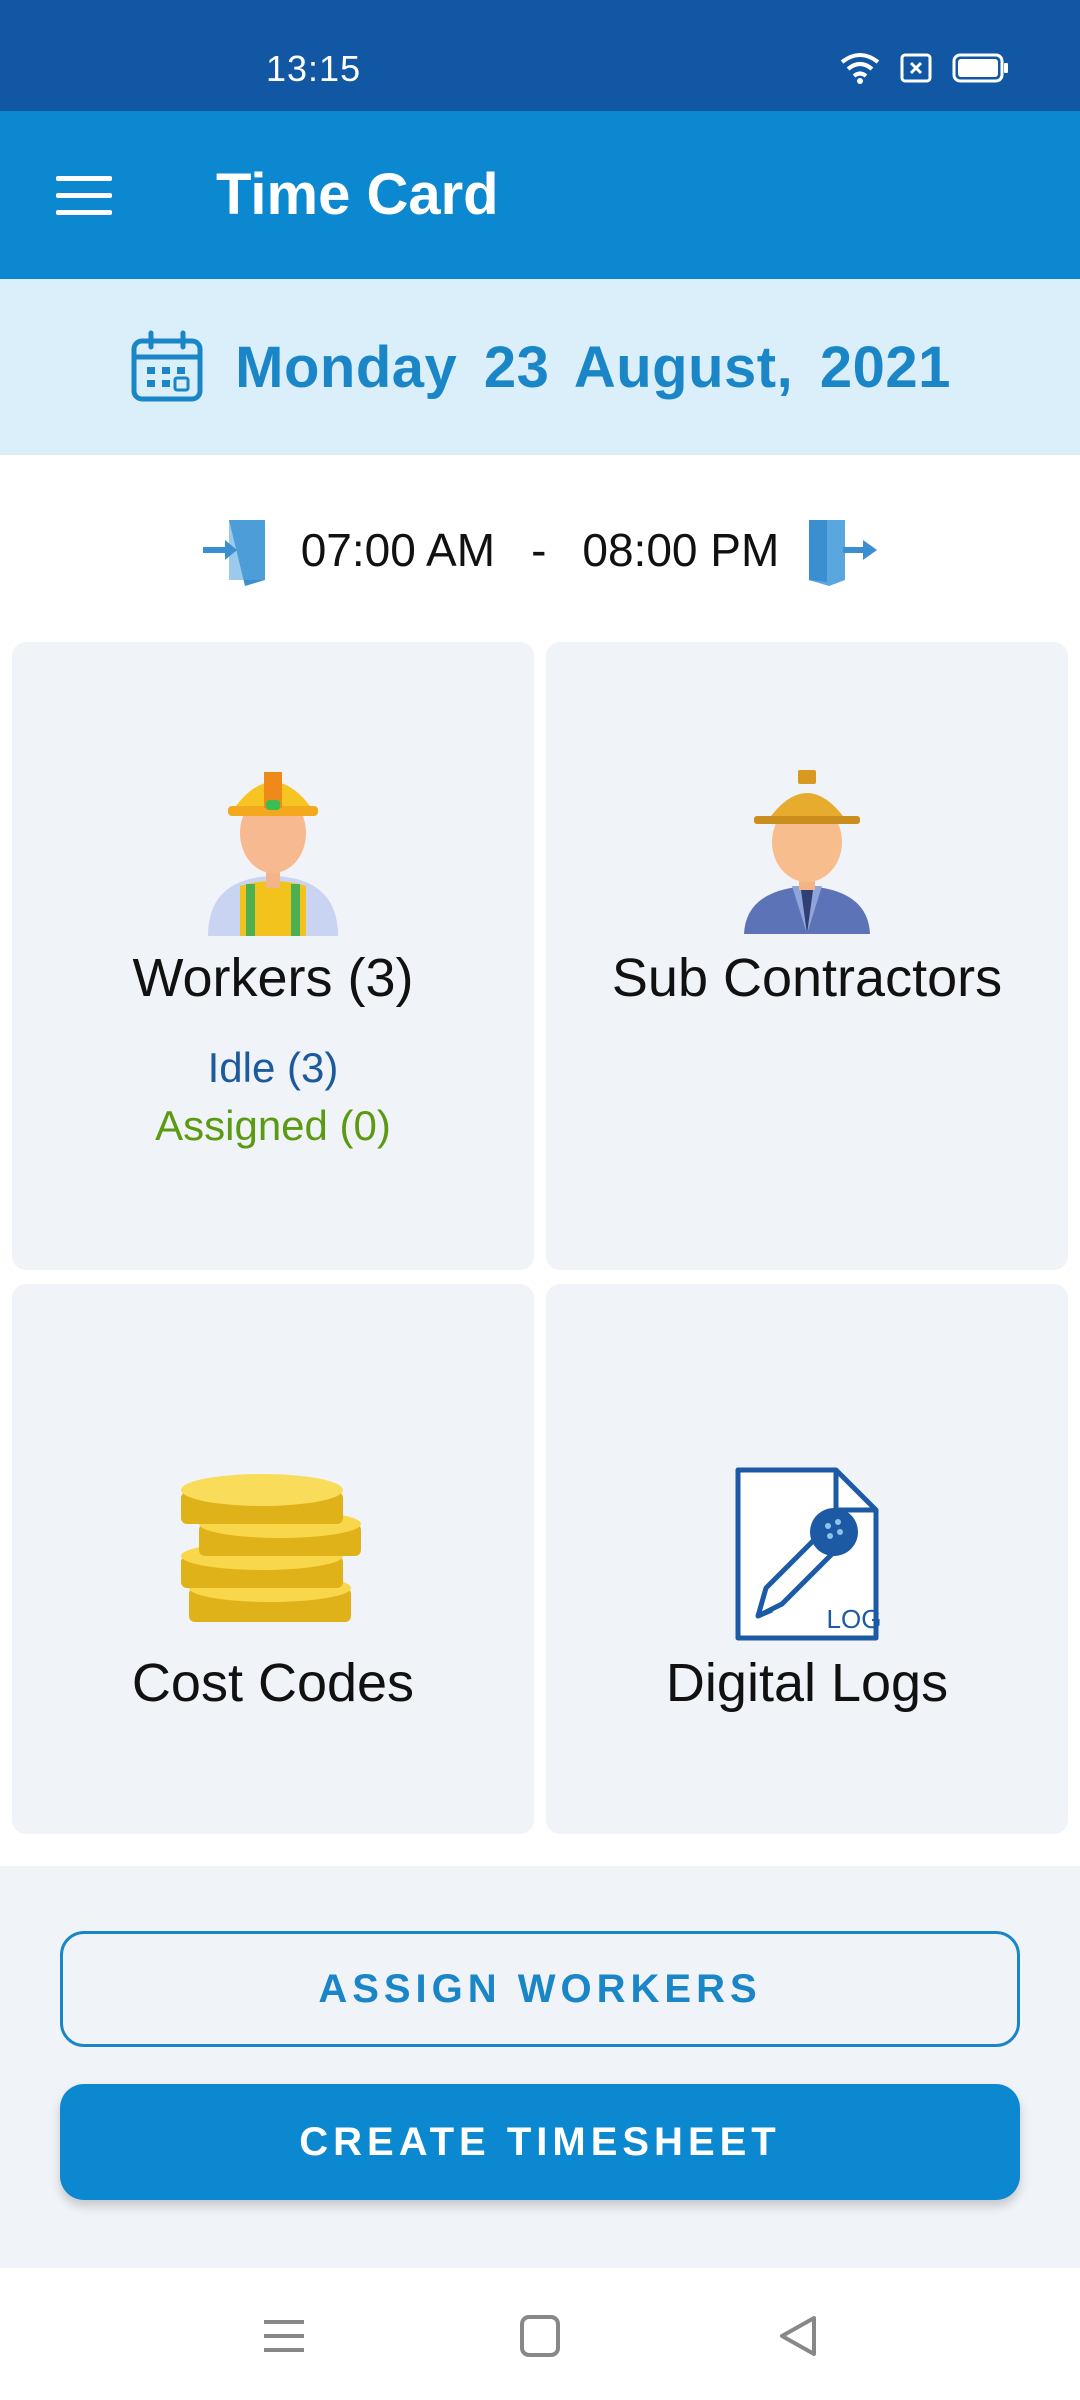 The image size is (1080, 2400). Describe the element at coordinates (807, 978) in the screenshot. I see `sub-contractors-label: Sub Contractors` at that location.